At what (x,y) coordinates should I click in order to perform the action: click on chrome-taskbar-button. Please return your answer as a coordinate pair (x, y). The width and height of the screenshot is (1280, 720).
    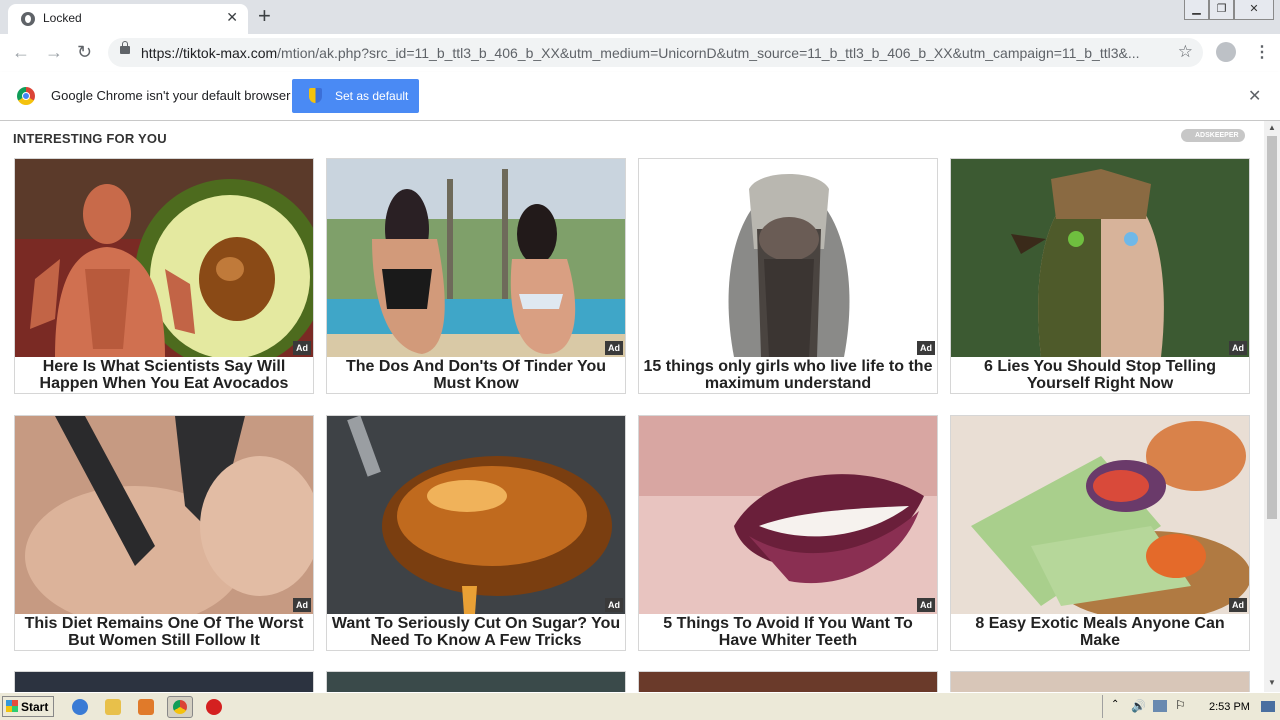
    Looking at the image, I should click on (180, 707).